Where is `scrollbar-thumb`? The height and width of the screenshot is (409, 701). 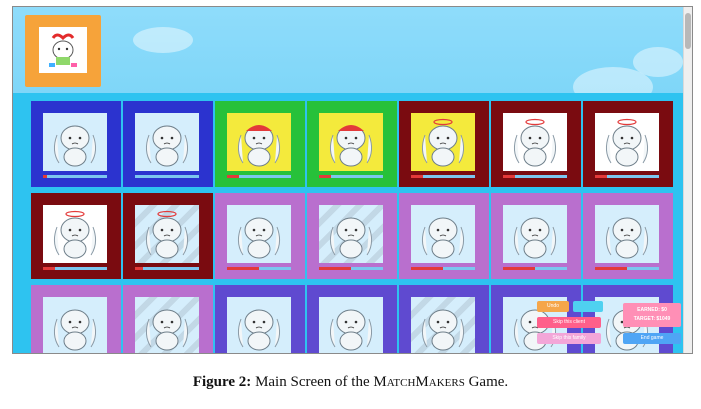 scrollbar-thumb is located at coordinates (688, 31).